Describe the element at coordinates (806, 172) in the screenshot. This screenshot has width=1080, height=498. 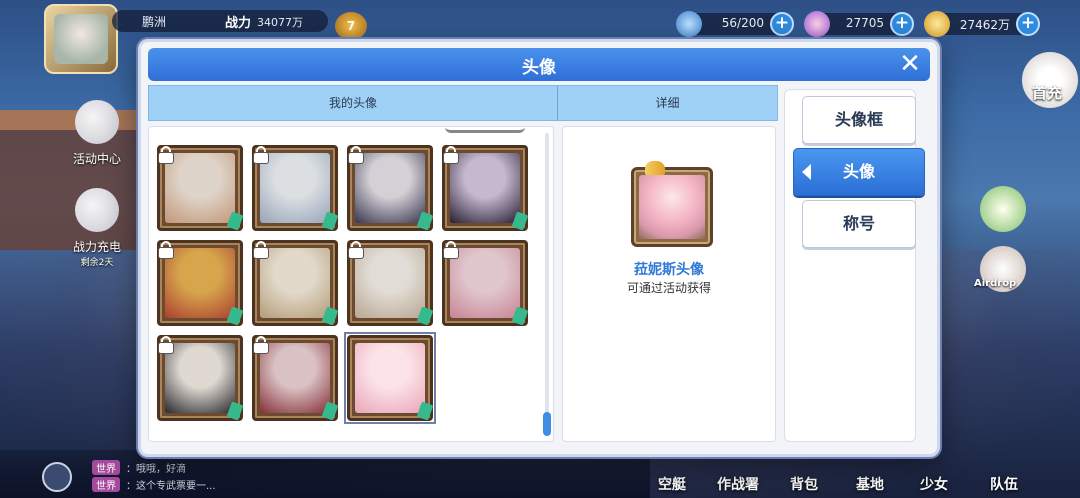
I see `selected-arrow-icon` at that location.